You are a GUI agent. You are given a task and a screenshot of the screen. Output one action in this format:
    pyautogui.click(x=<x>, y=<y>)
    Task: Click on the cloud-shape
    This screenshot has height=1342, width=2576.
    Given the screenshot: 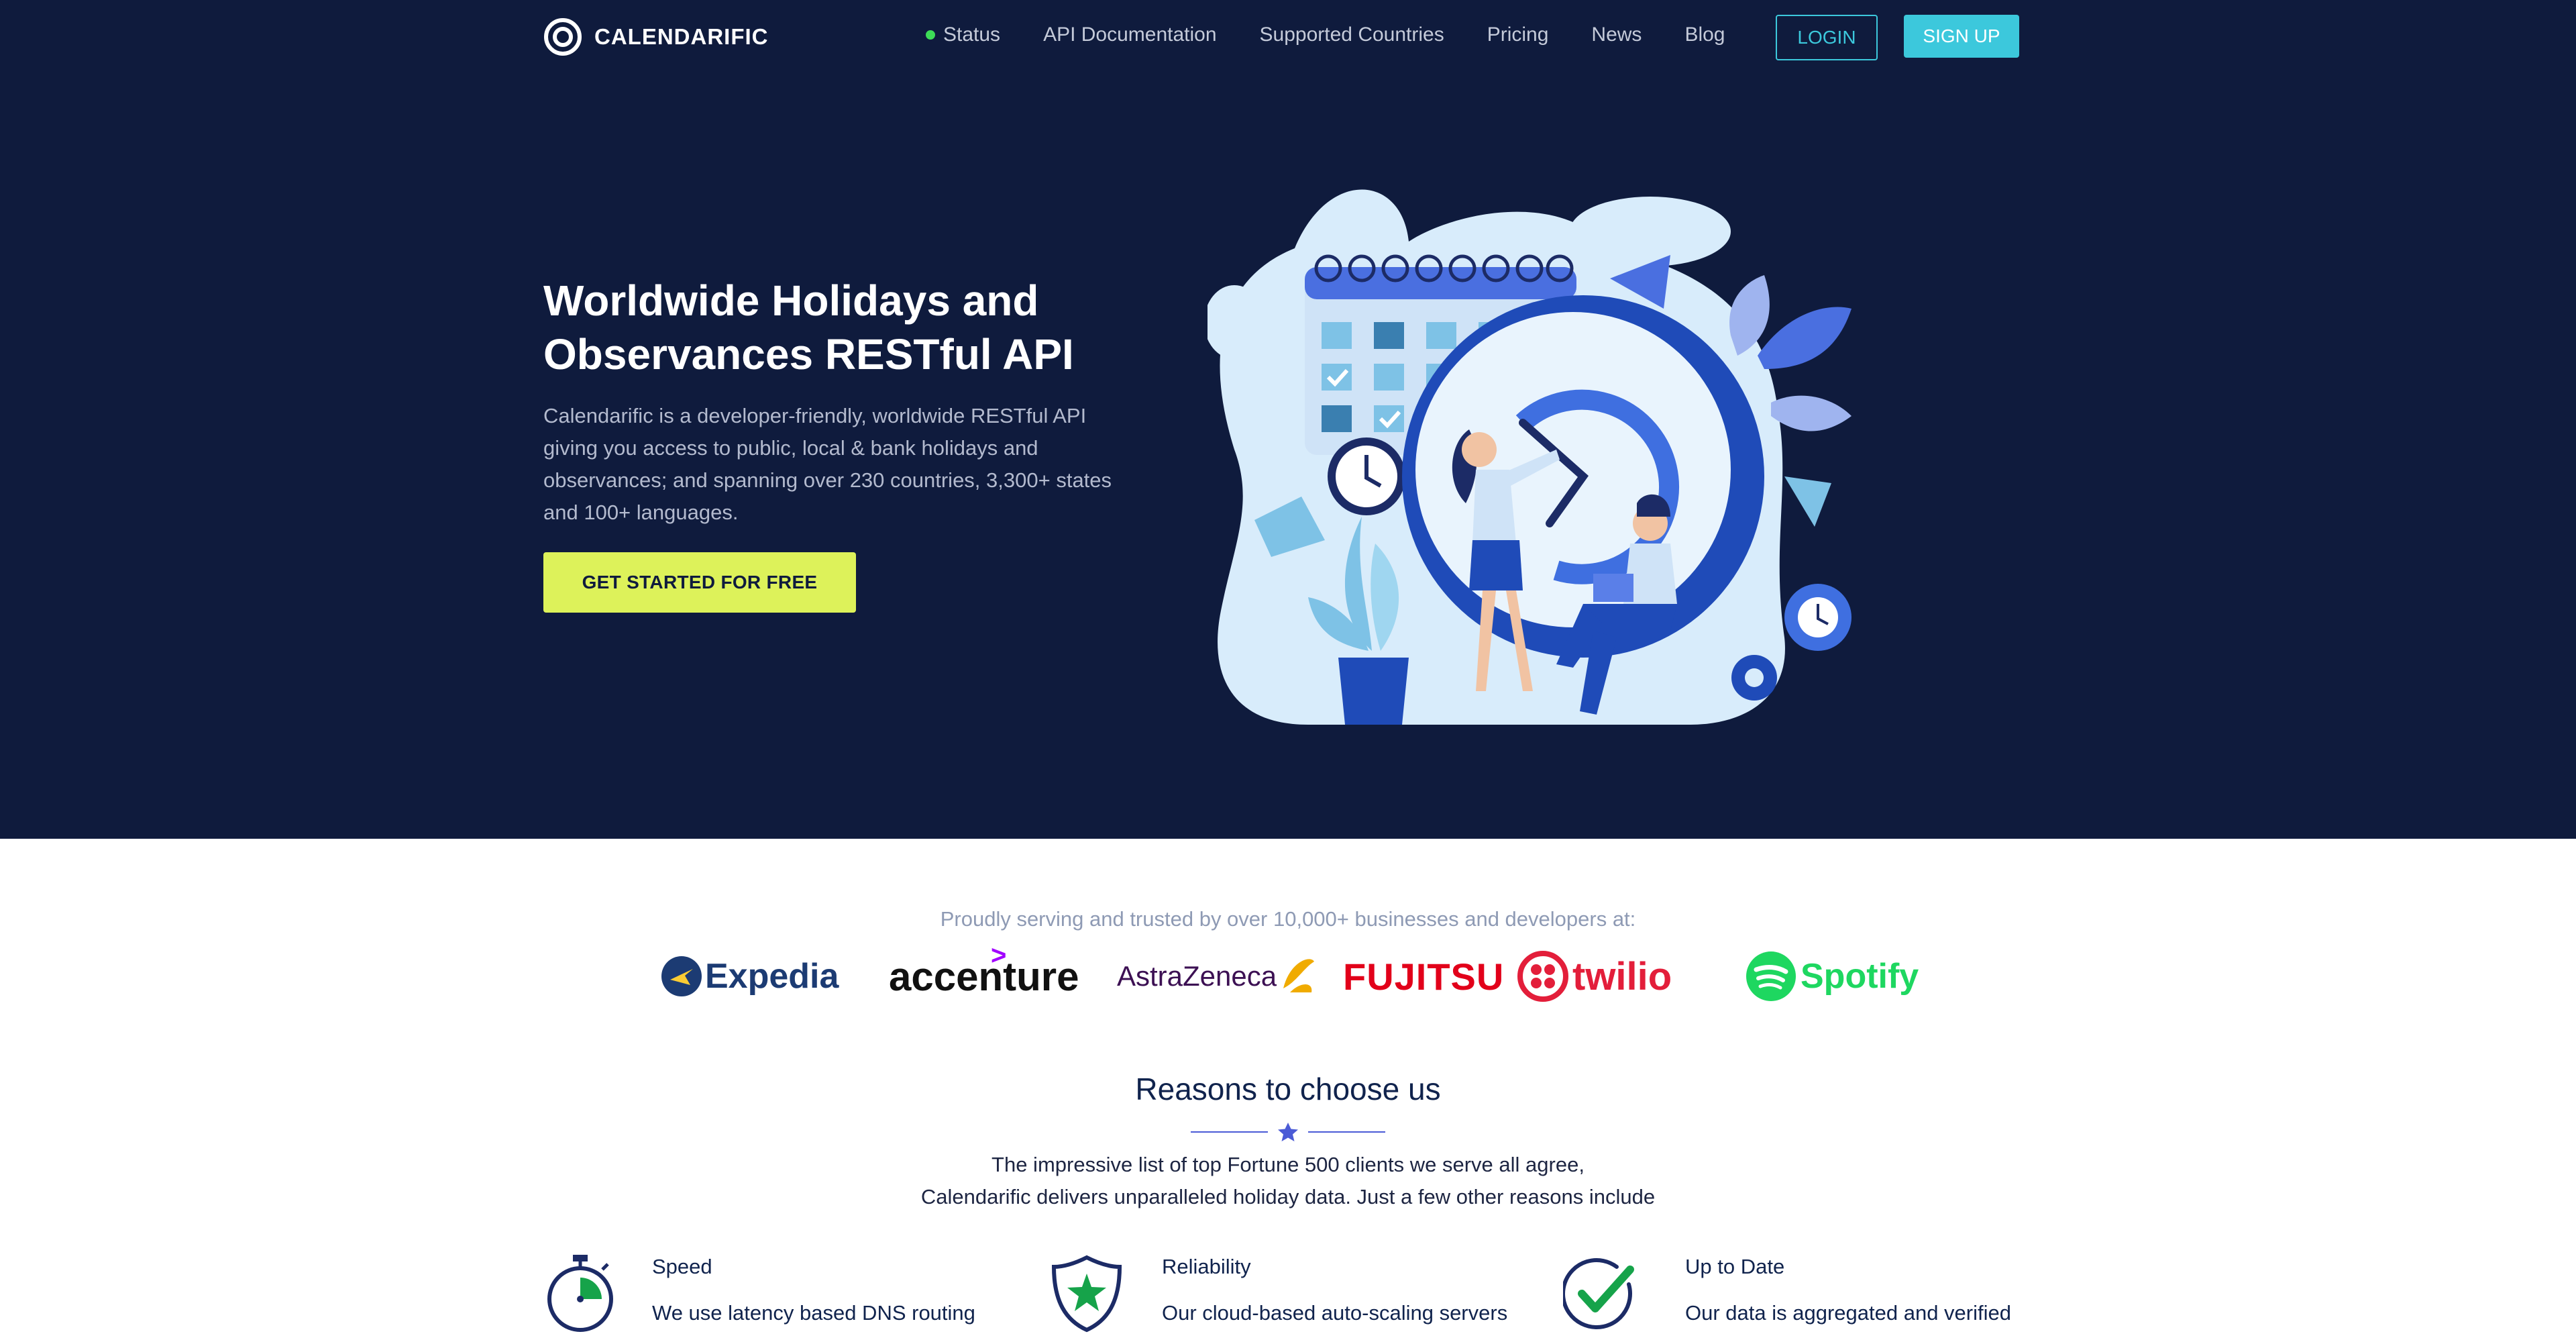 What is the action you would take?
    pyautogui.click(x=1650, y=231)
    